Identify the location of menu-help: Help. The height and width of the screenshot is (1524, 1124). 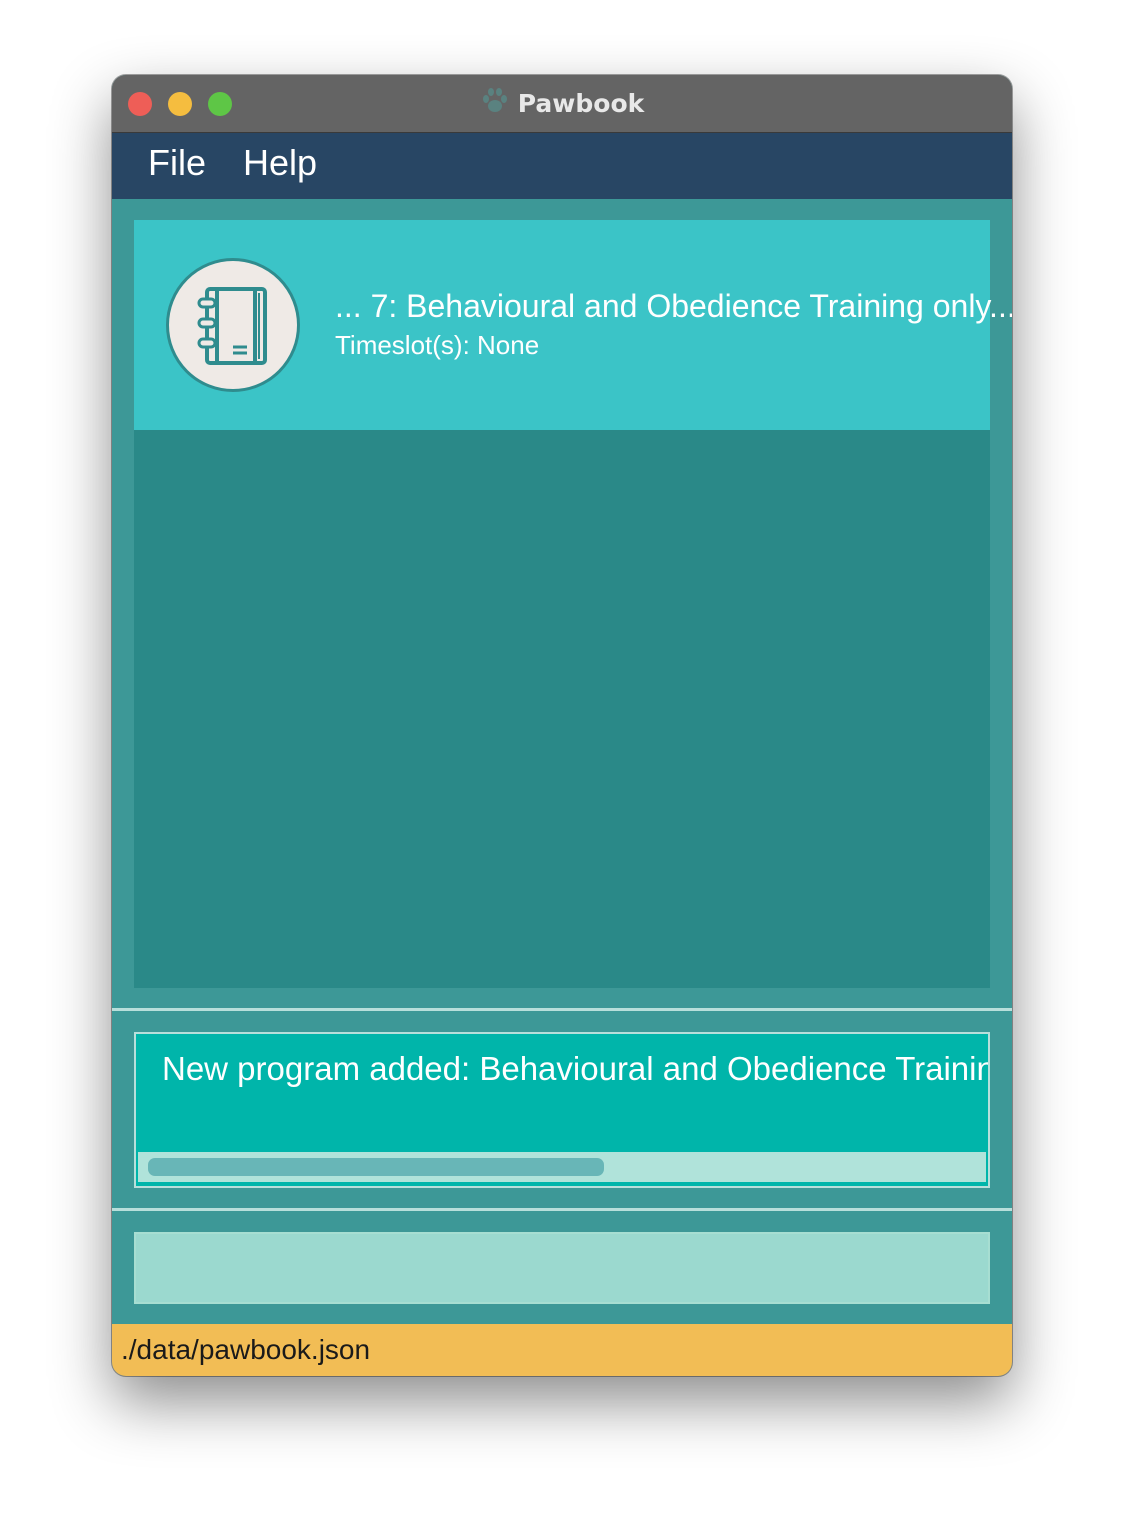
(280, 163).